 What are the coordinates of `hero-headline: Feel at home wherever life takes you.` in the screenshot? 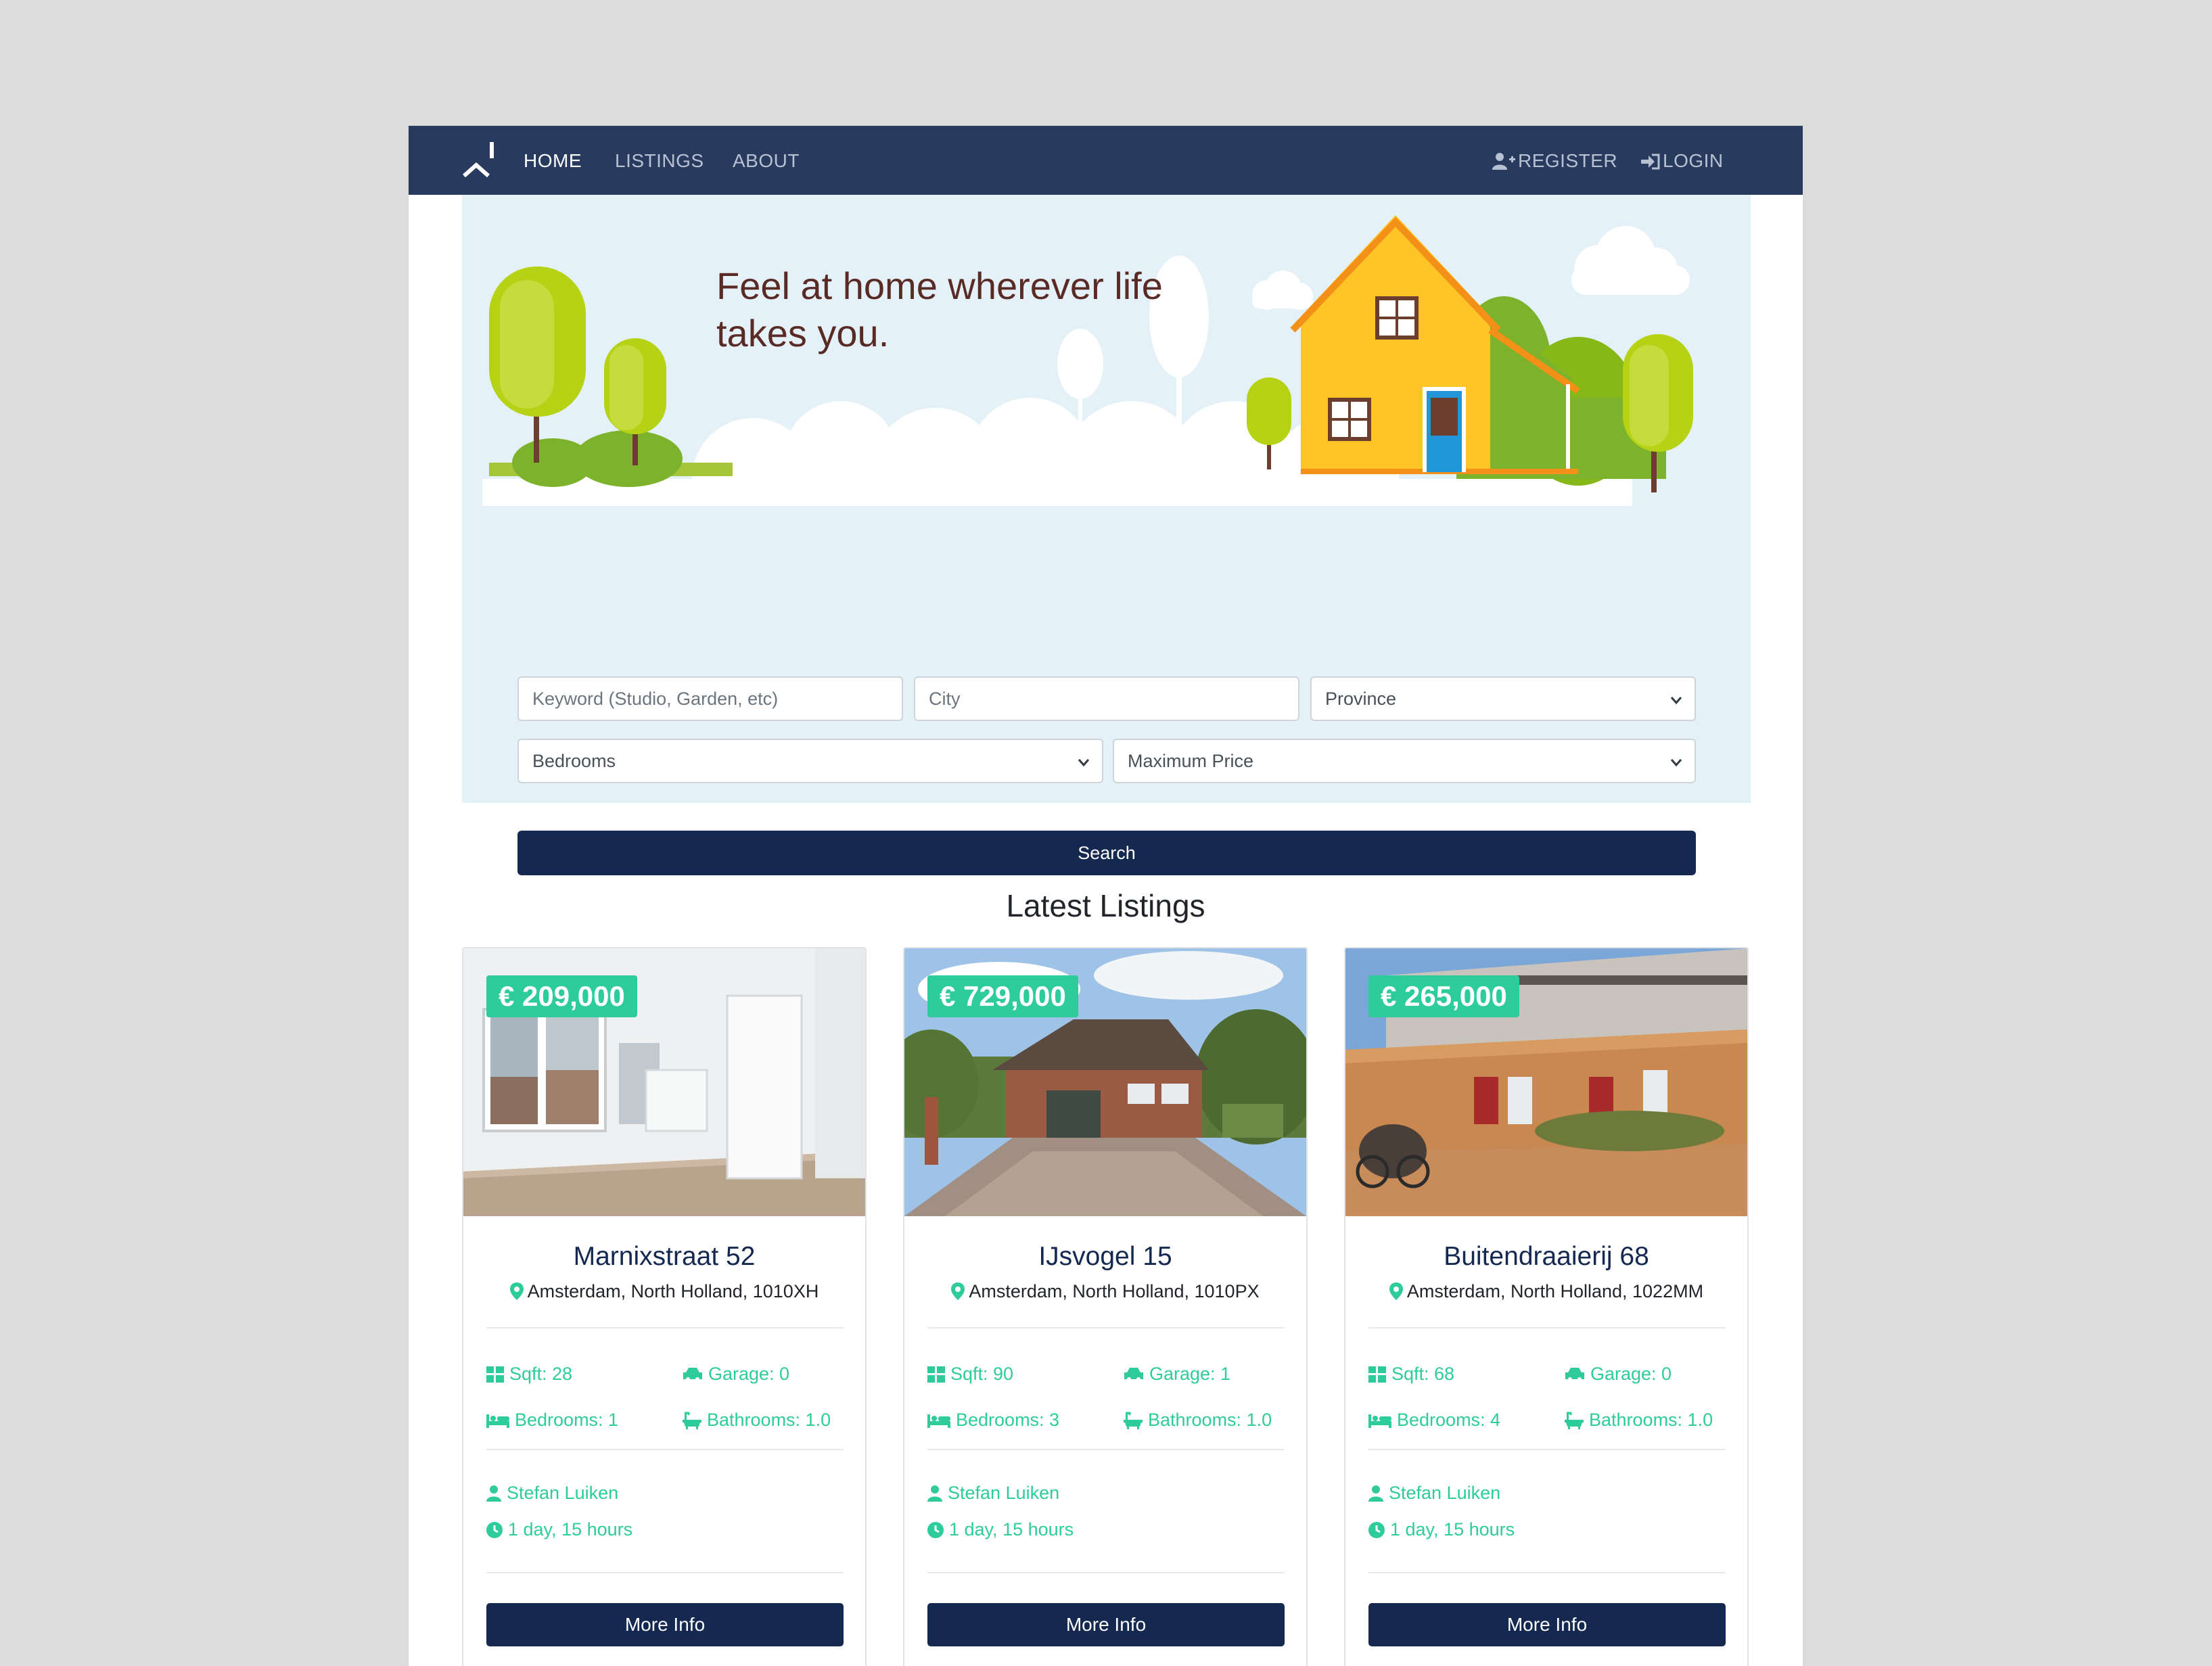 It's located at (939, 309).